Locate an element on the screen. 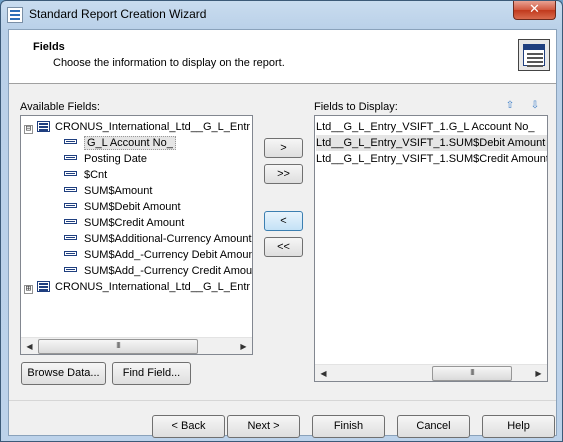  tree-field-item: SUM$Additional-Currency Amount is located at coordinates (158, 239).